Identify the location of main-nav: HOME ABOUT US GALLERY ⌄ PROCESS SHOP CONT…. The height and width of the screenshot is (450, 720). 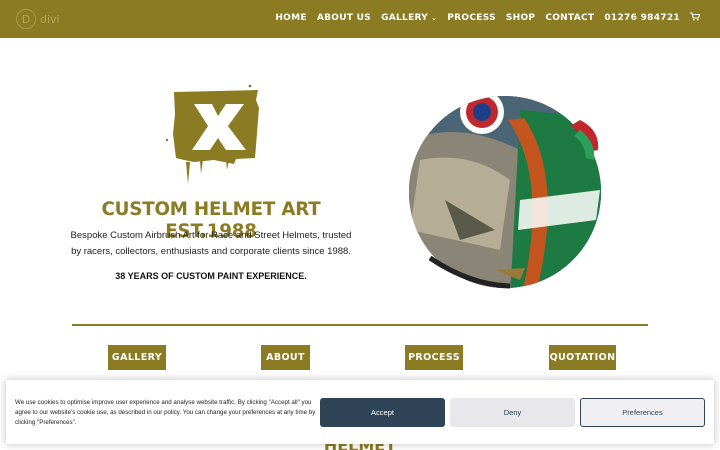
(488, 17).